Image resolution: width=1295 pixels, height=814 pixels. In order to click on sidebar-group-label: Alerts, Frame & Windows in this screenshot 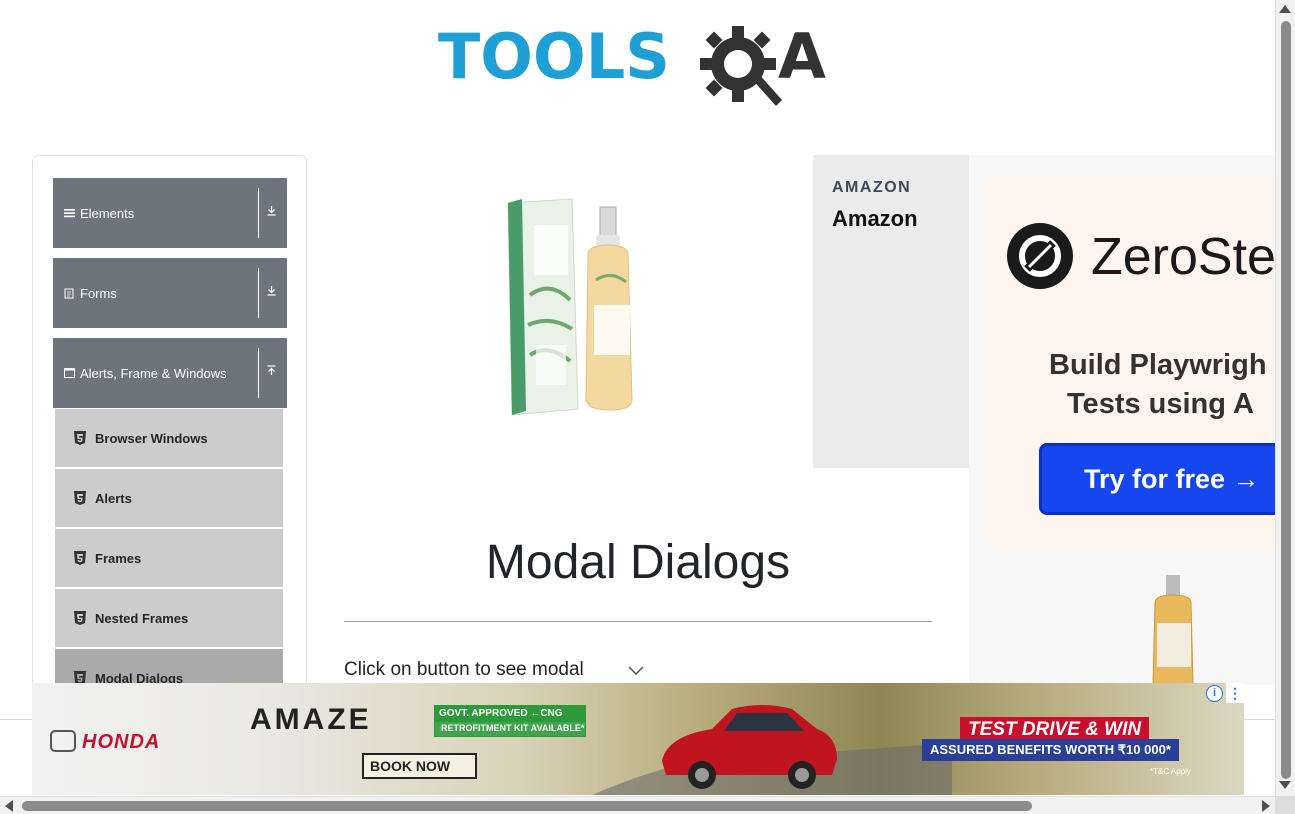, I will do `click(153, 373)`.